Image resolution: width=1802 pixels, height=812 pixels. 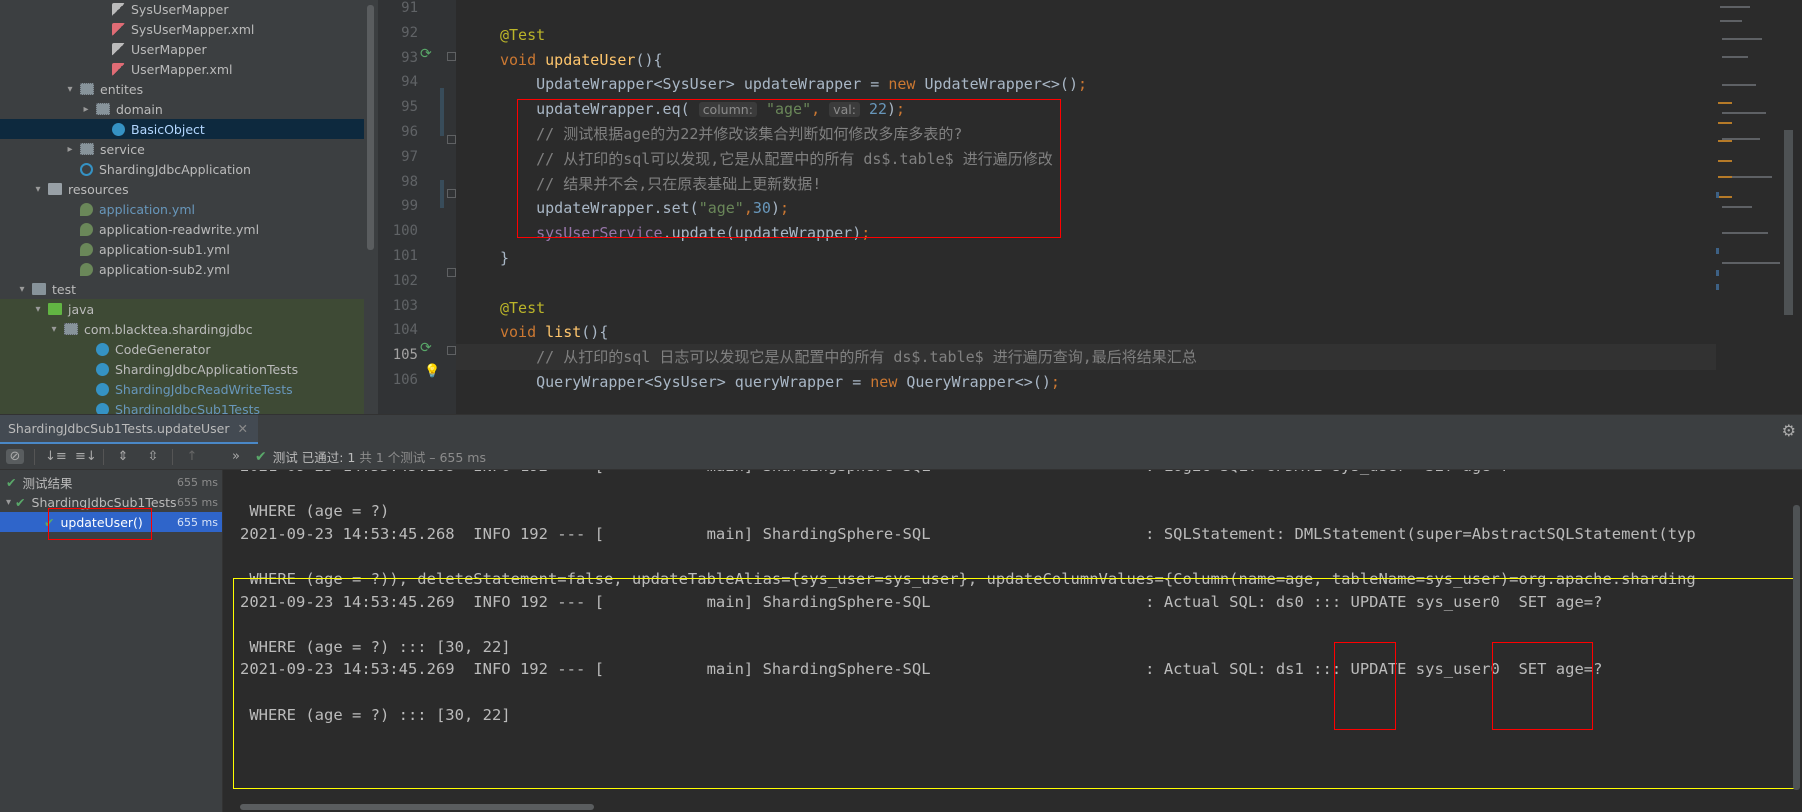 I want to click on code-annotation-box, so click(x=789, y=168).